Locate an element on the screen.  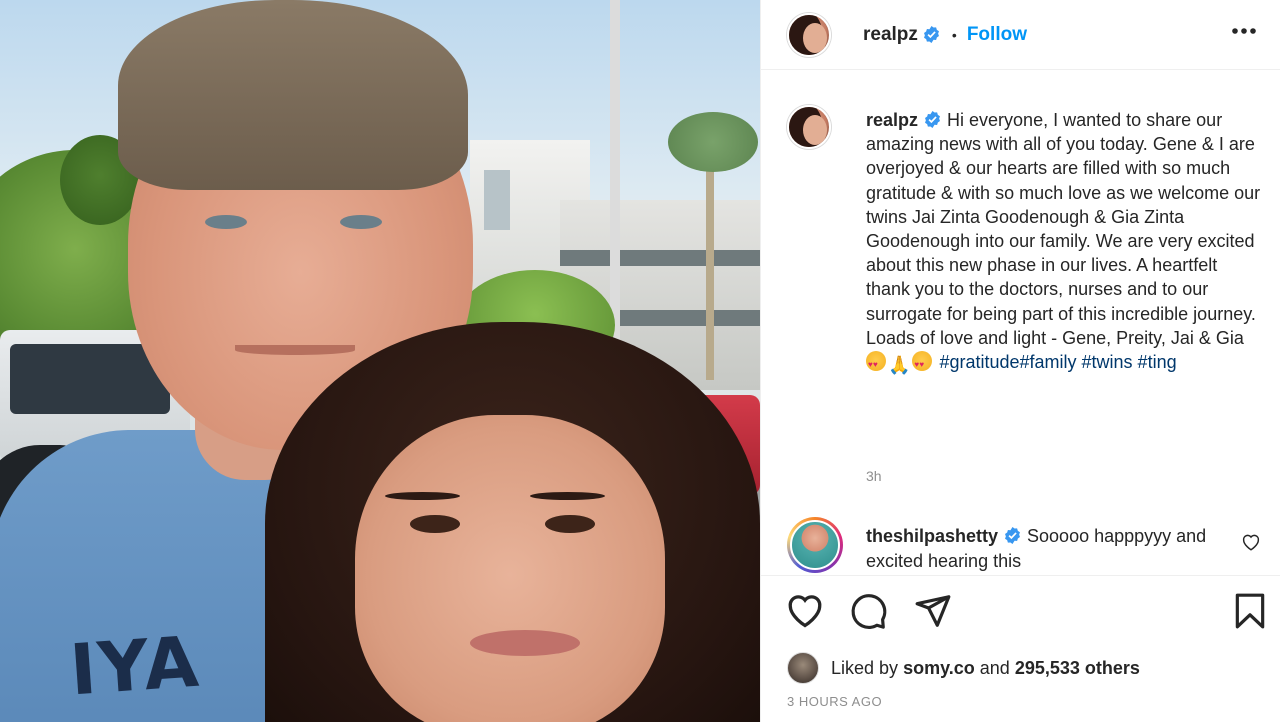
photo-palm-top is located at coordinates (713, 142).